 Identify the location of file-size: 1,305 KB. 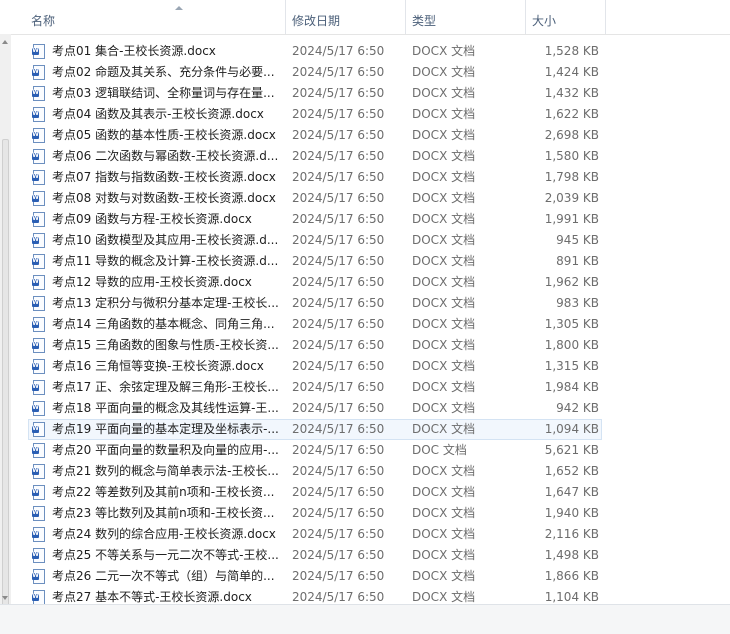
(571, 324).